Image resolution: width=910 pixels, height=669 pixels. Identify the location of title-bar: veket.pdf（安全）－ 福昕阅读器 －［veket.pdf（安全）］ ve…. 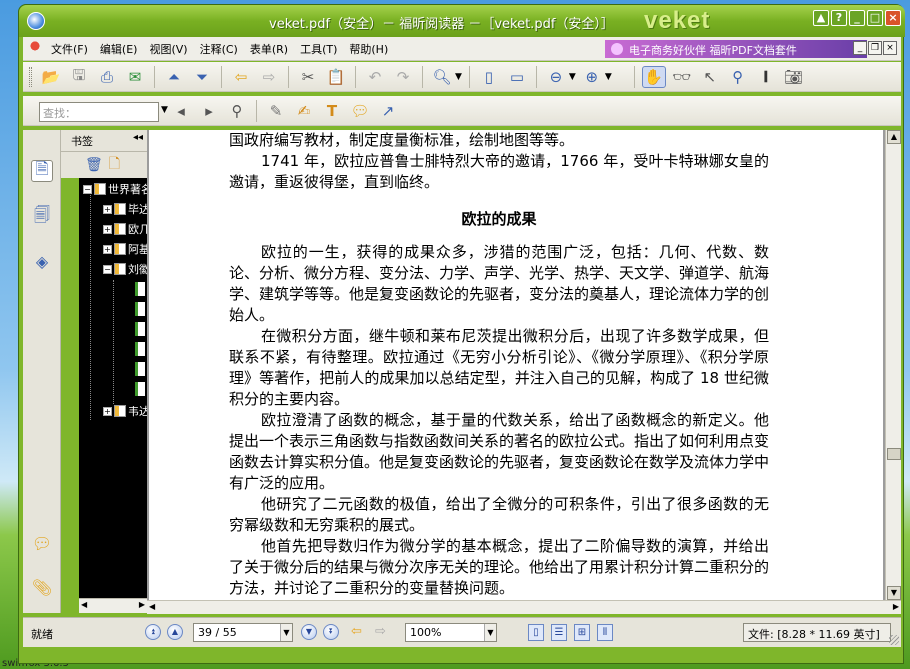
(462, 21).